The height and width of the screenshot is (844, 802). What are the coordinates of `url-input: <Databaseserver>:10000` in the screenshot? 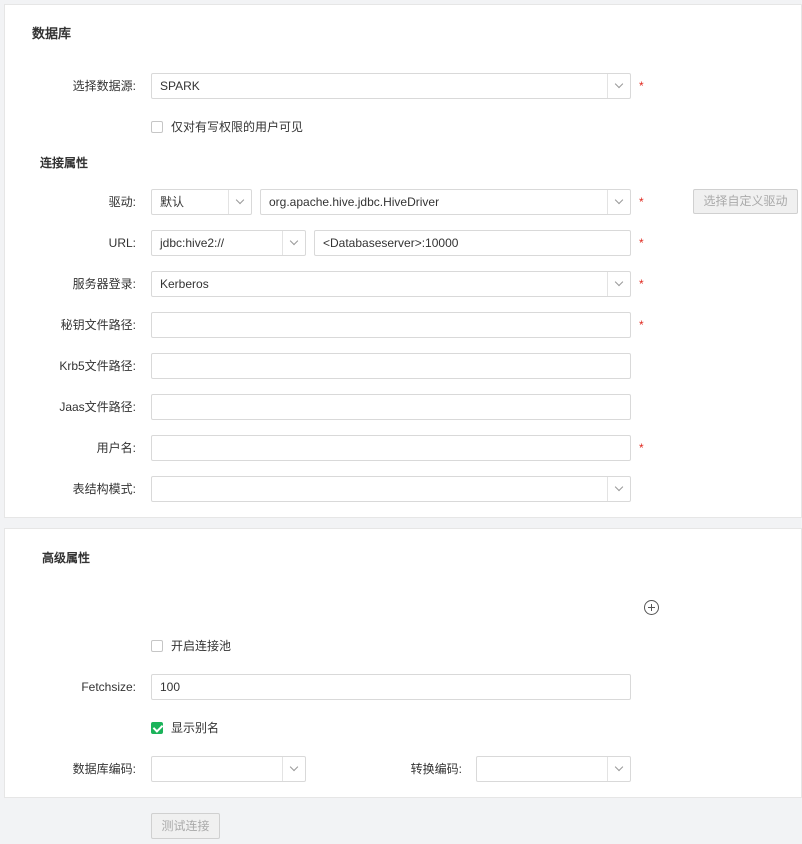 It's located at (472, 243).